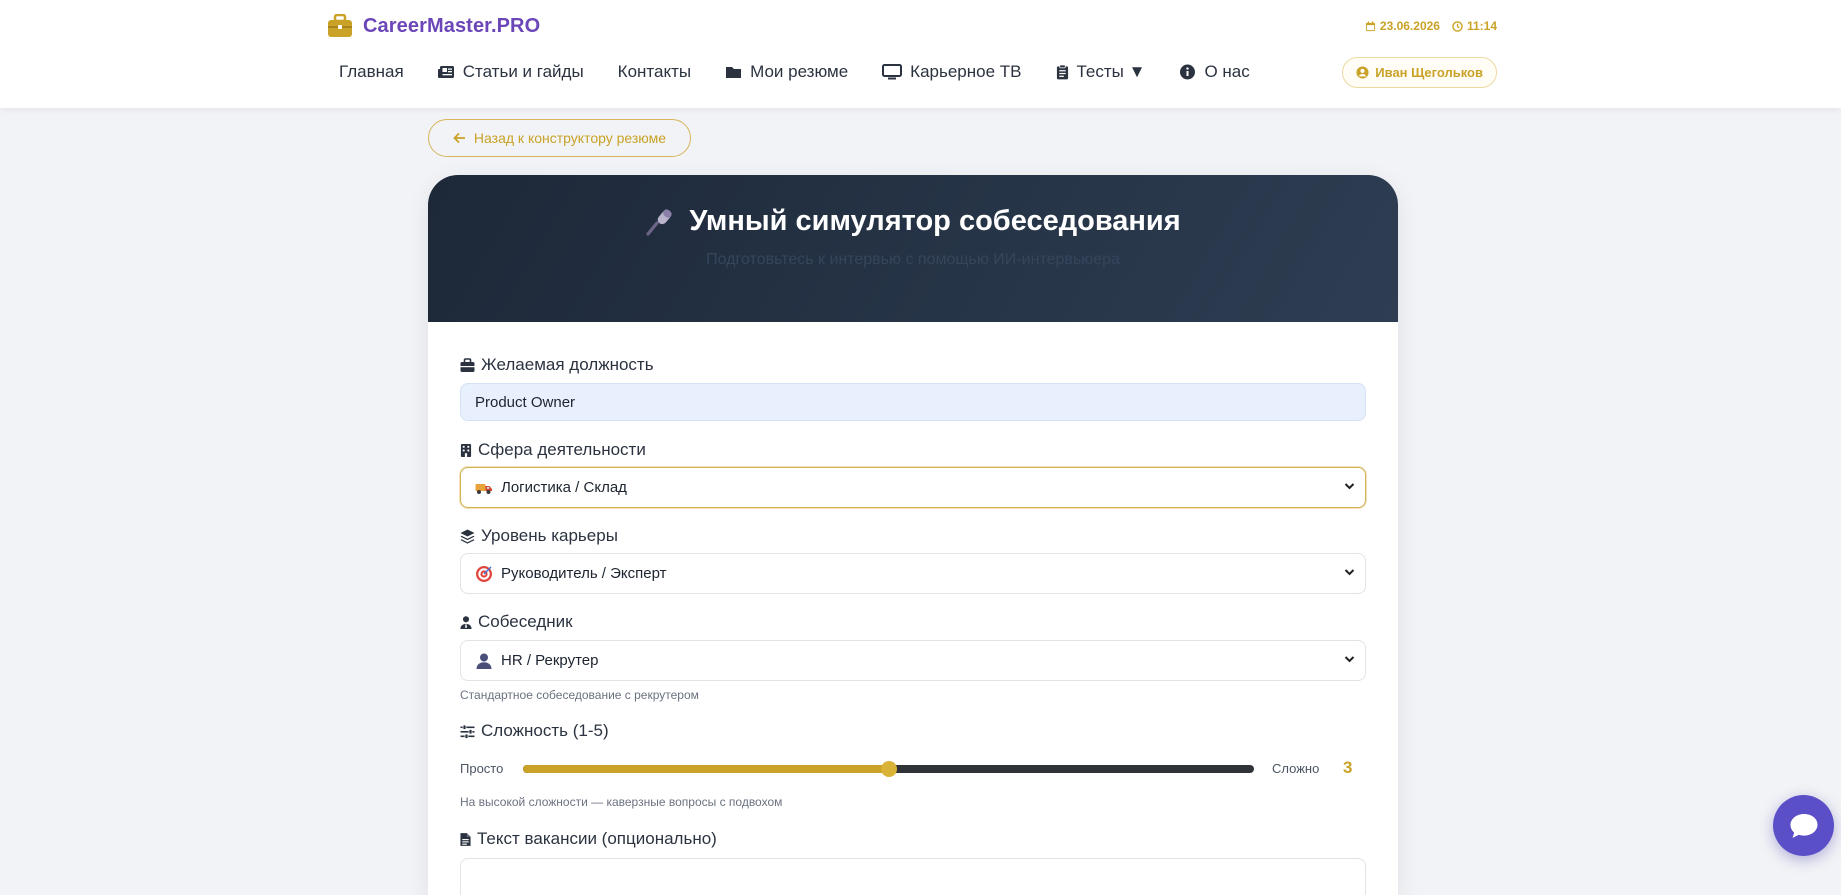 This screenshot has height=895, width=1841. What do you see at coordinates (1362, 72) in the screenshot?
I see `user-circle-icon` at bounding box center [1362, 72].